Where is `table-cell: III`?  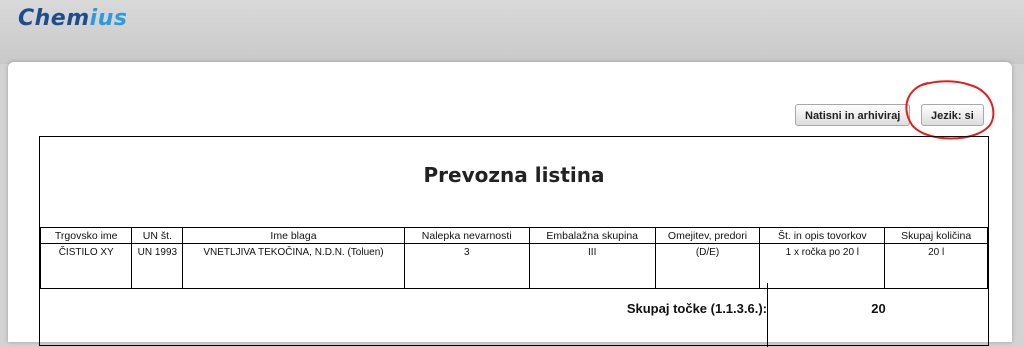
table-cell: III is located at coordinates (592, 266).